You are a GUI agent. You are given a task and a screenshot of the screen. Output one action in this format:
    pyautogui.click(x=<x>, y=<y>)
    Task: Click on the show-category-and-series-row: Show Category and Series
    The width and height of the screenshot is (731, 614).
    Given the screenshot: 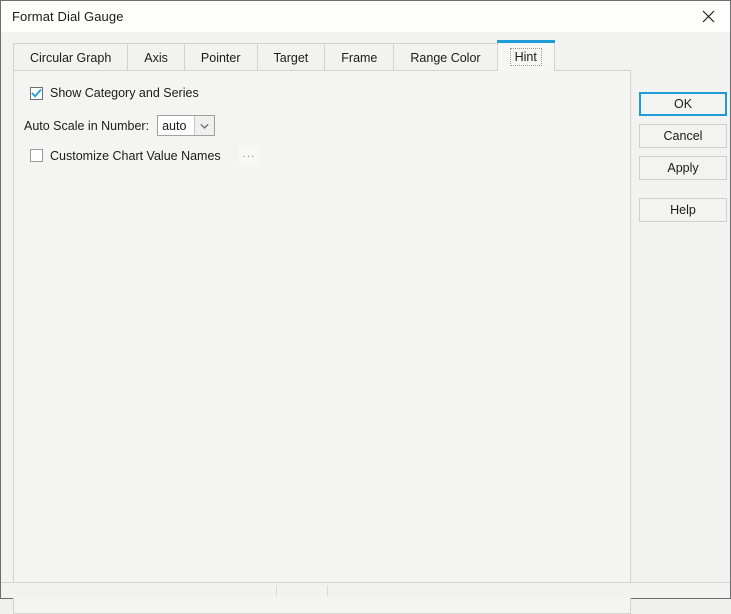 What is the action you would take?
    pyautogui.click(x=114, y=93)
    